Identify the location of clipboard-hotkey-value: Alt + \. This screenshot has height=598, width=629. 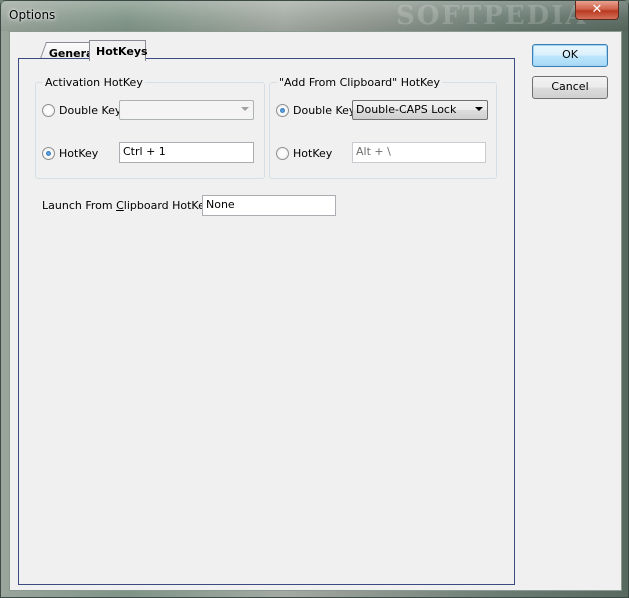
(373, 151).